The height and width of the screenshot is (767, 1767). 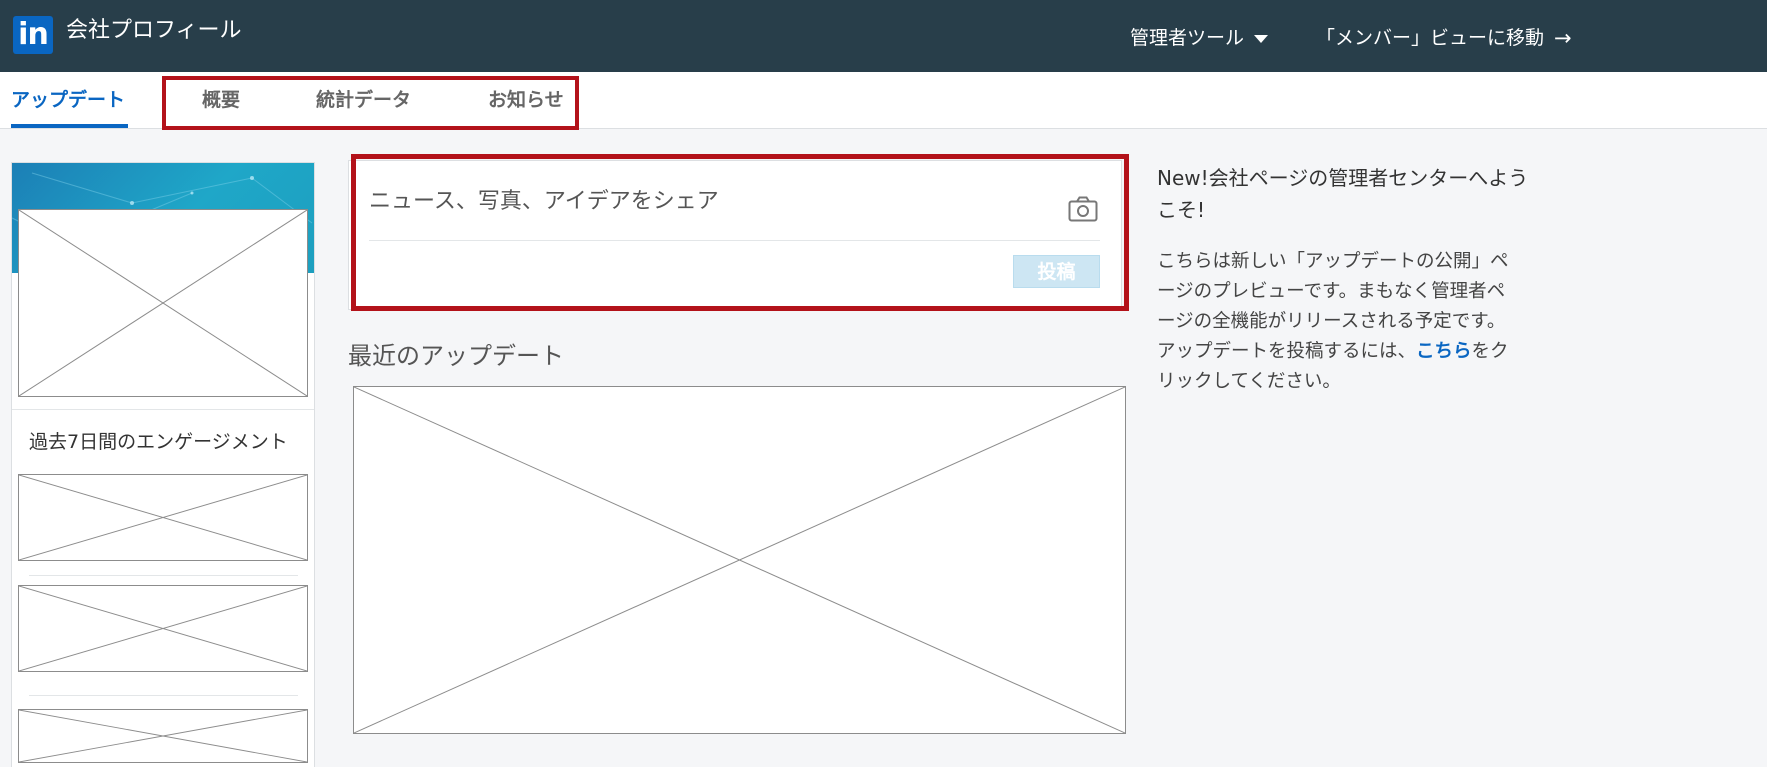 What do you see at coordinates (1261, 39) in the screenshot?
I see `caret-down-icon` at bounding box center [1261, 39].